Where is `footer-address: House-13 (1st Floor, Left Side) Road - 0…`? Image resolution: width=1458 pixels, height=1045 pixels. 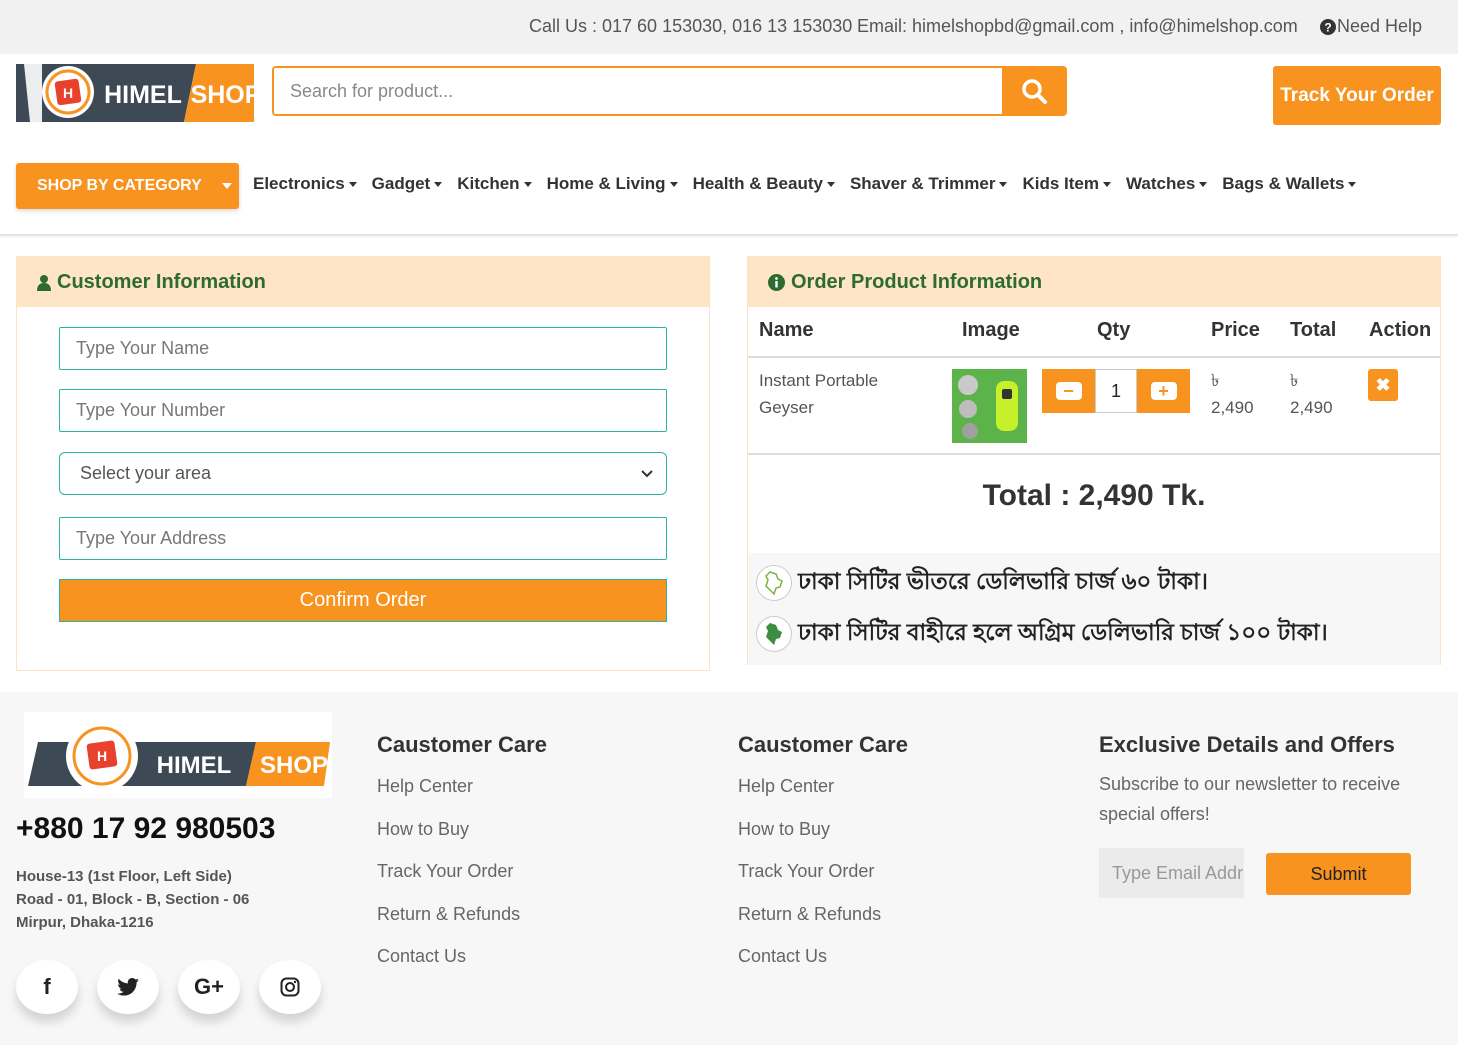 footer-address: House-13 (1st Floor, Left Side) Road - 0… is located at coordinates (132, 899).